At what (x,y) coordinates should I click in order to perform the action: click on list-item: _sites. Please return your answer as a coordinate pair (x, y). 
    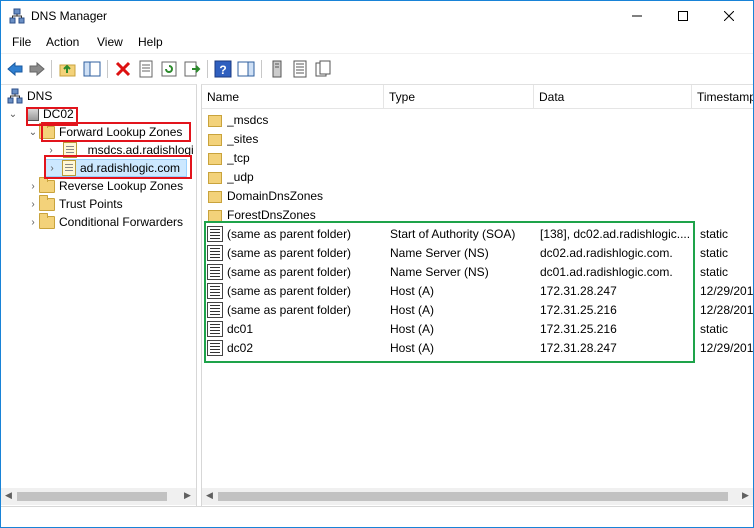
    Looking at the image, I should click on (477, 139).